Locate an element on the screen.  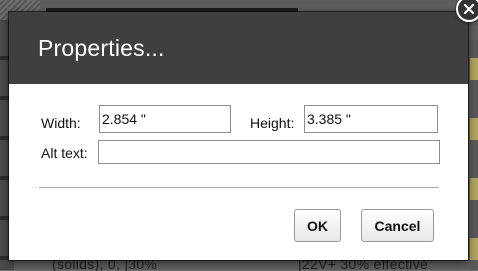
close-icon is located at coordinates (469, 9).